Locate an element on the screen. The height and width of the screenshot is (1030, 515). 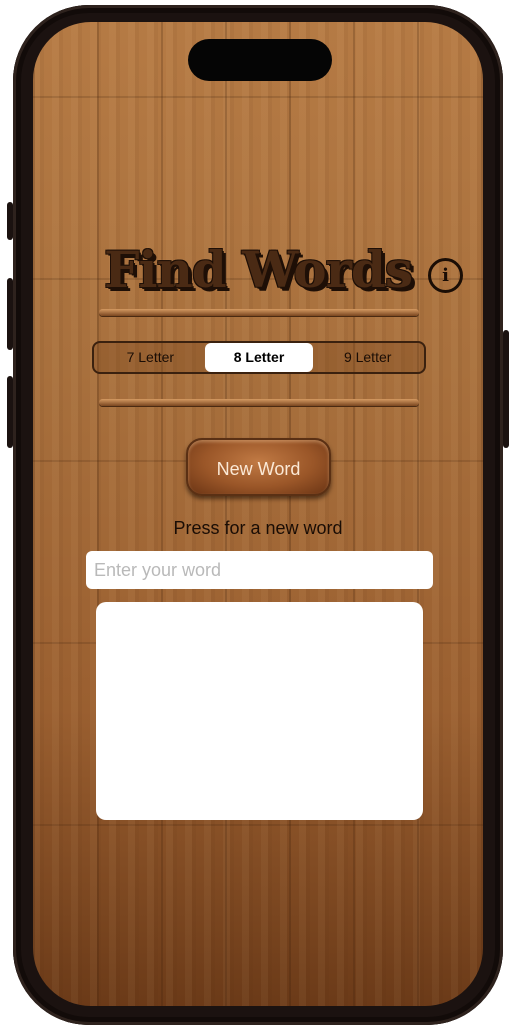
segment-7-letter: 7 Letter is located at coordinates (150, 357).